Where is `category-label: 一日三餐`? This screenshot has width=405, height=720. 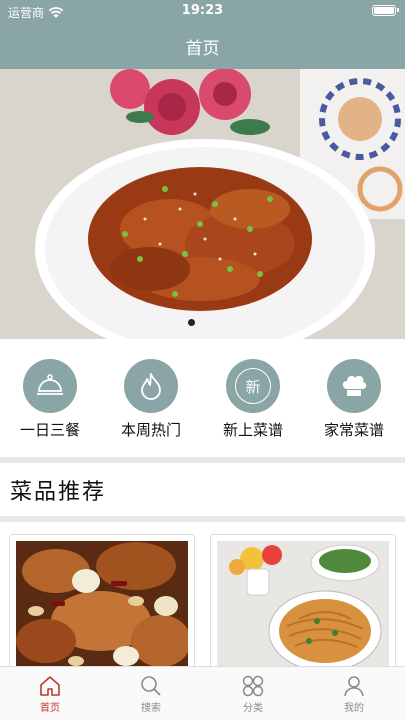
category-label: 一日三餐 is located at coordinates (49, 430).